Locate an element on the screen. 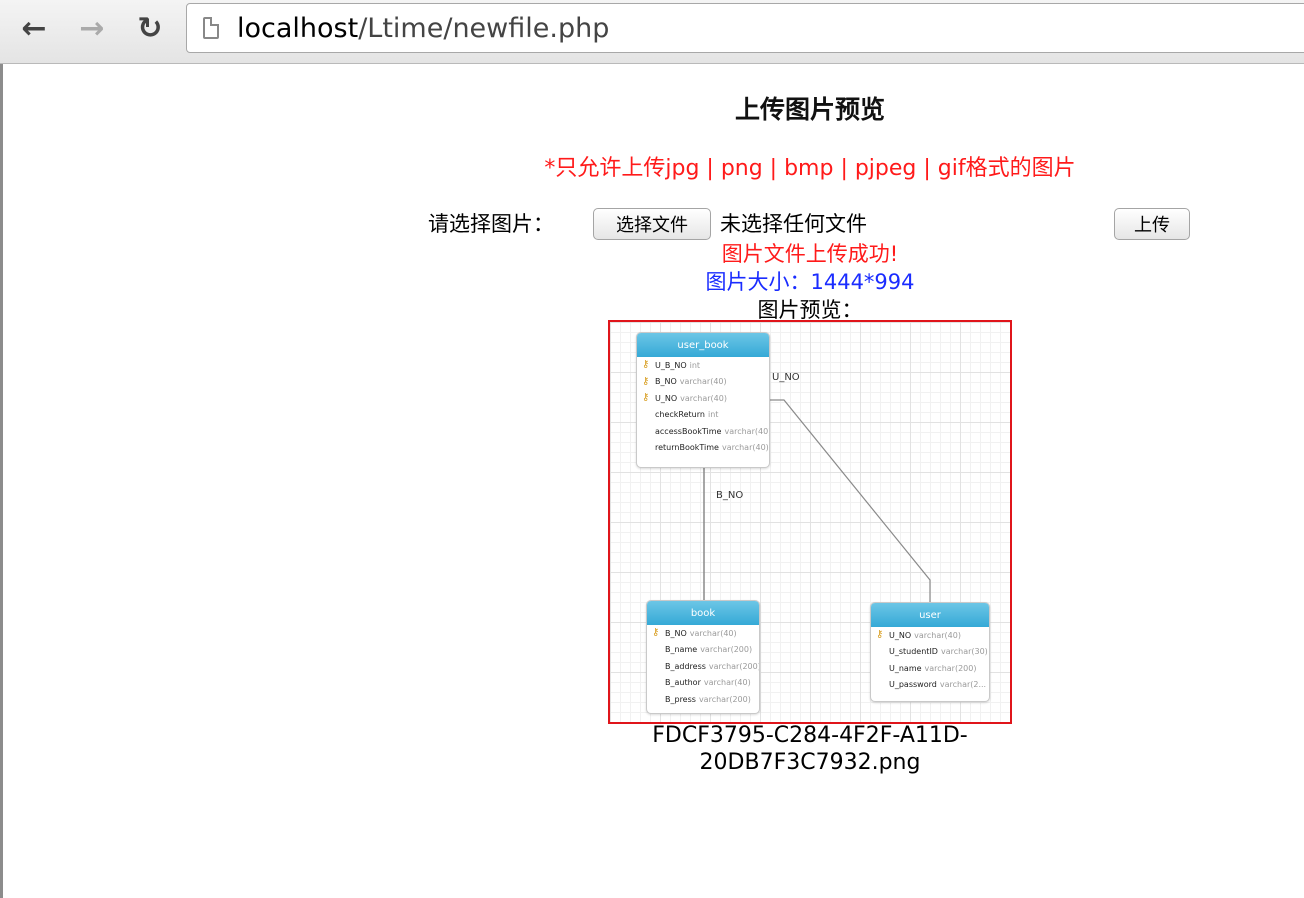 This screenshot has width=1304, height=898. er-field-row: accessBookTime varchar(40) is located at coordinates (703, 431).